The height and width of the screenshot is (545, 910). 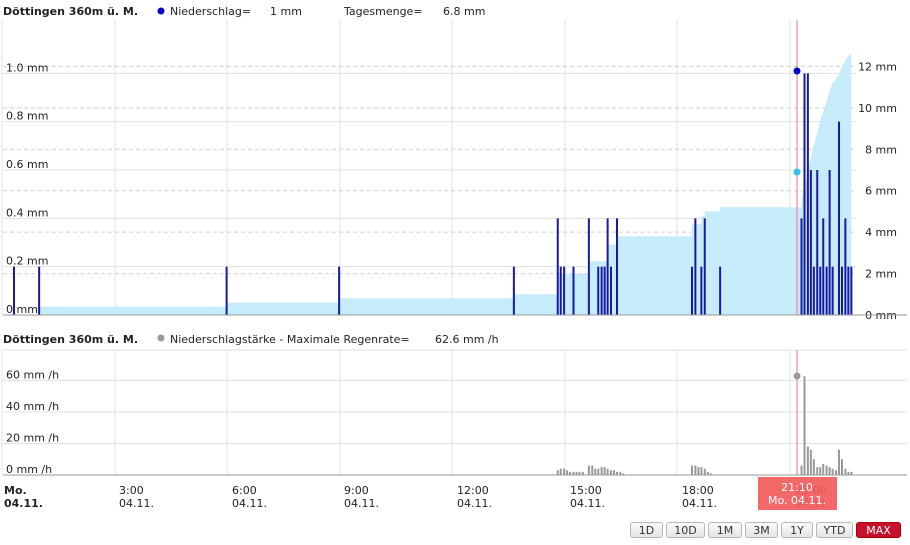 What do you see at coordinates (32, 406) in the screenshot?
I see `bottom-axis-tick-label: 40 mm /h` at bounding box center [32, 406].